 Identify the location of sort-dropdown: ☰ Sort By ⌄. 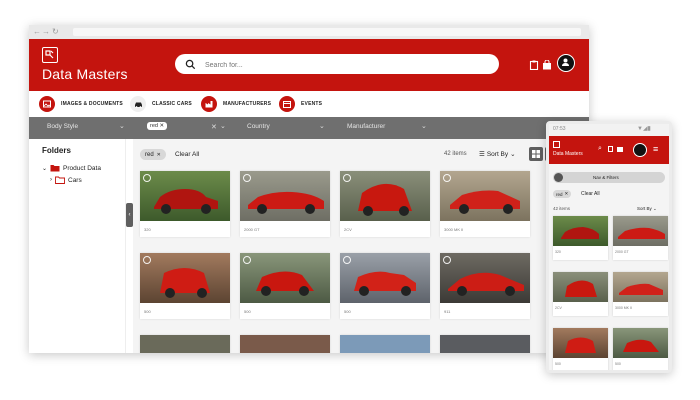
(497, 154).